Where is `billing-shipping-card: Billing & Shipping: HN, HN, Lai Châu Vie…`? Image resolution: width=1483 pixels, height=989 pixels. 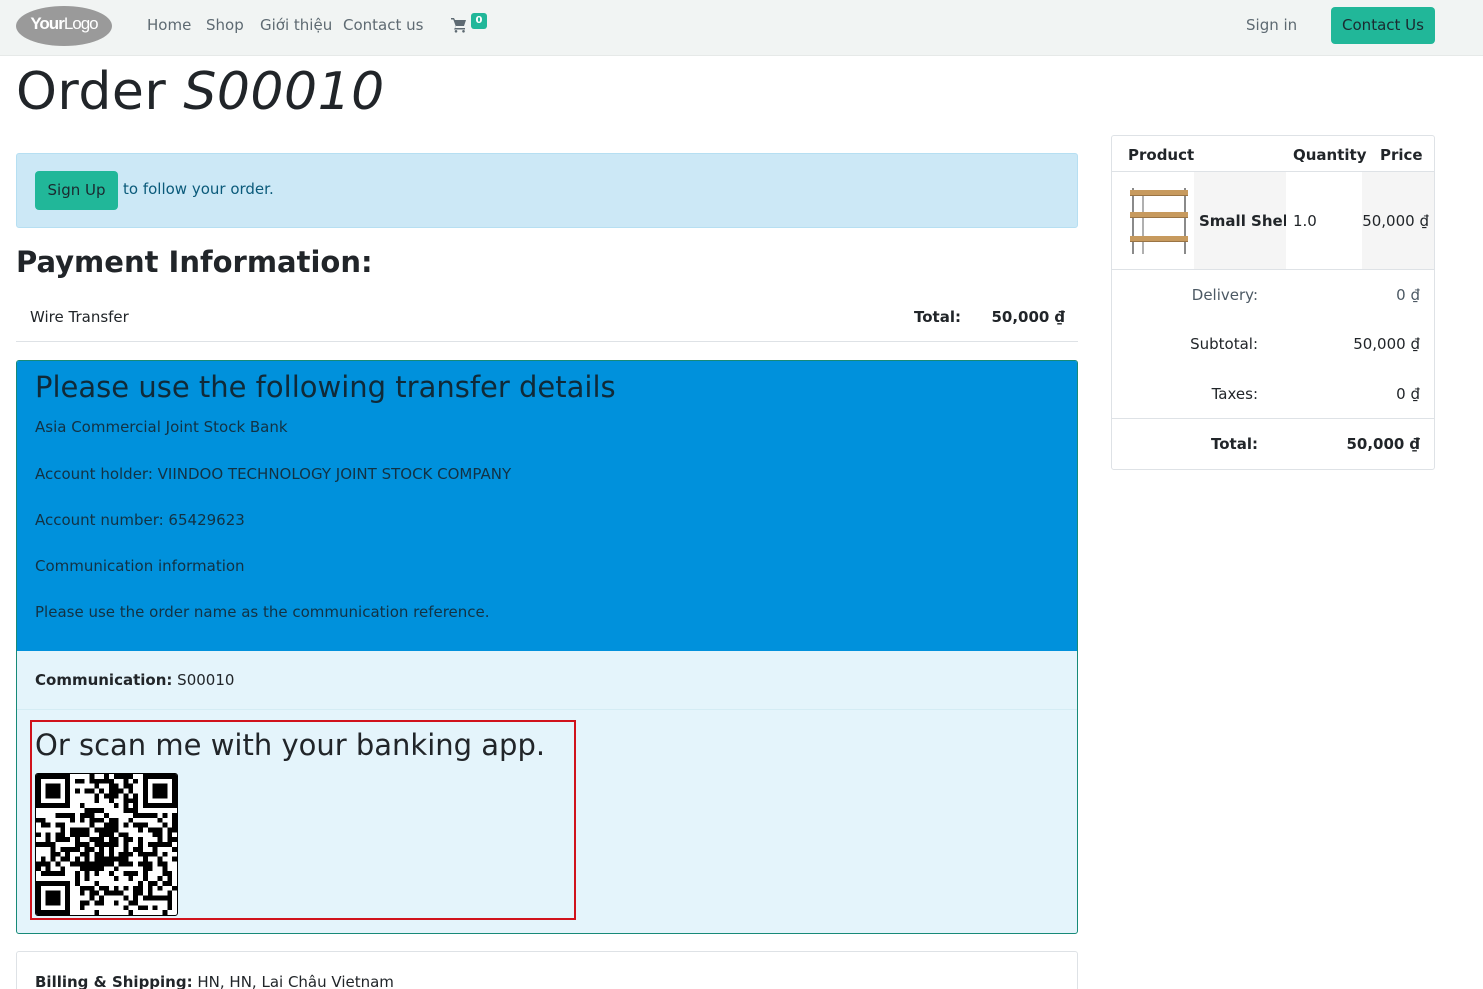 billing-shipping-card: Billing & Shipping: HN, HN, Lai Châu Vie… is located at coordinates (547, 970).